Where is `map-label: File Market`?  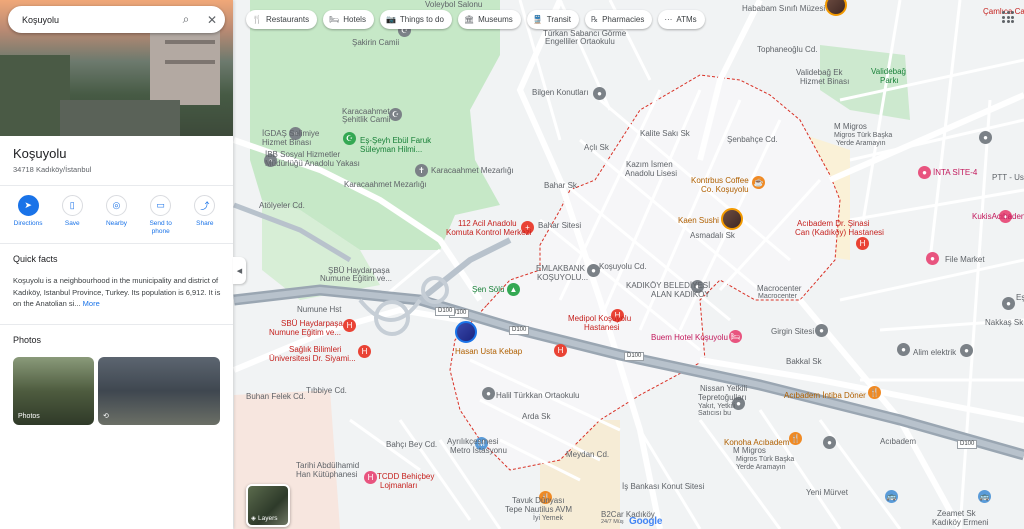 map-label: File Market is located at coordinates (965, 259).